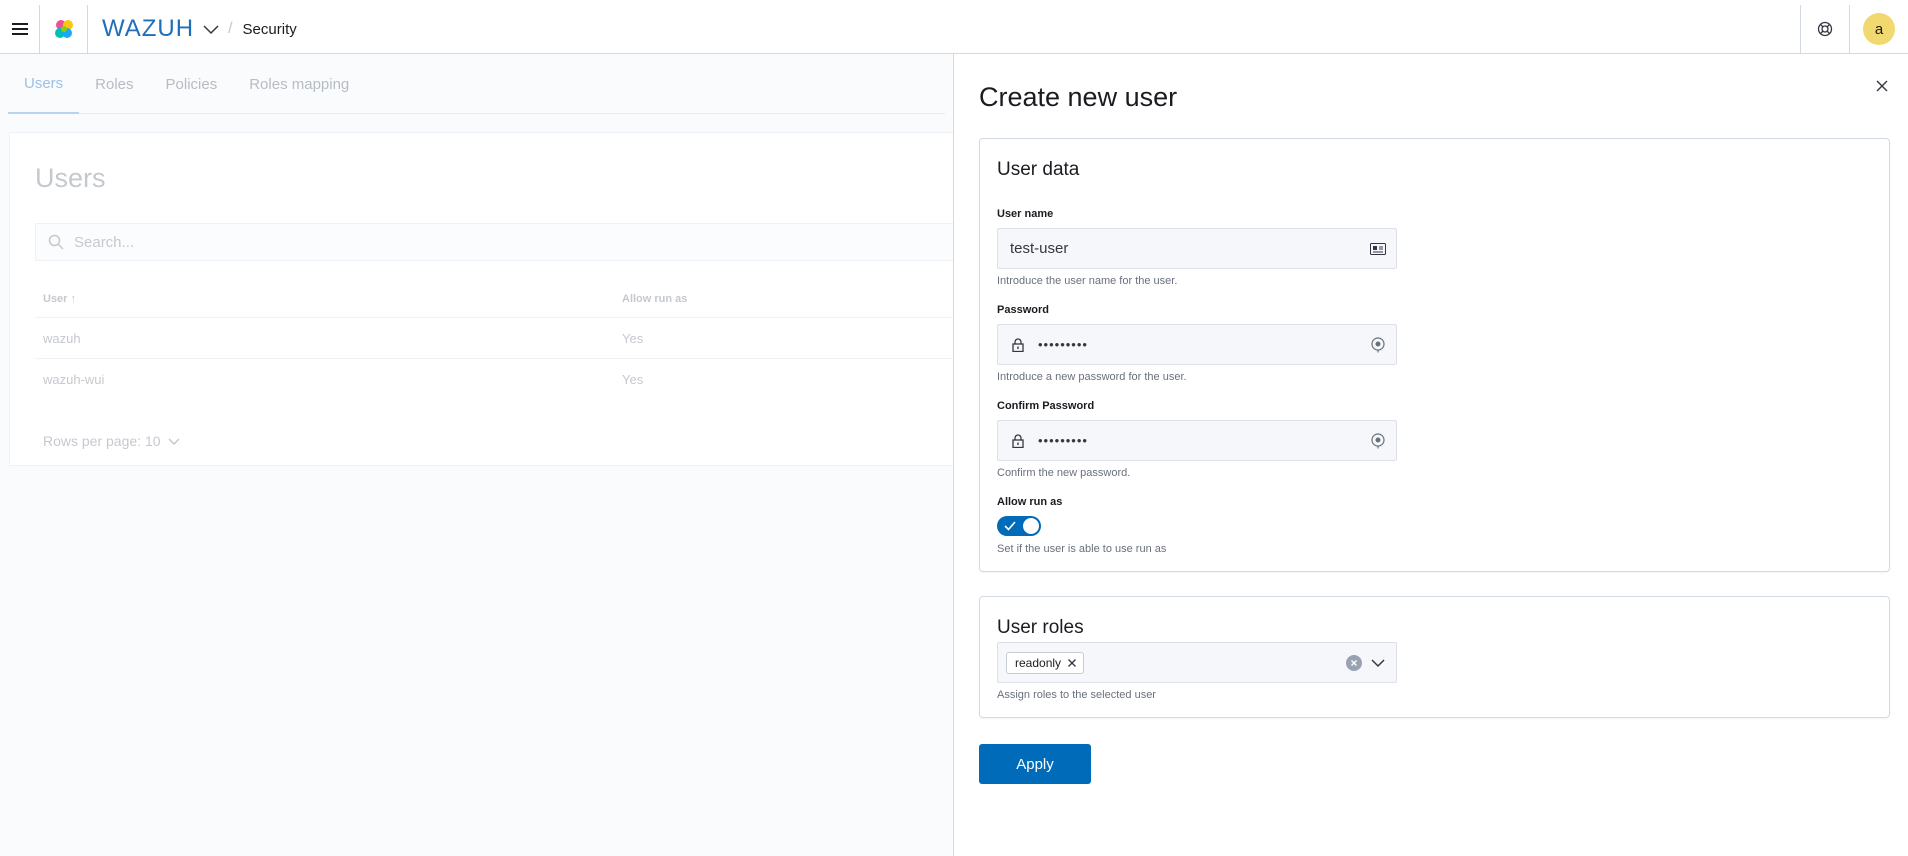  I want to click on column-header-user: User ↑, so click(59, 299).